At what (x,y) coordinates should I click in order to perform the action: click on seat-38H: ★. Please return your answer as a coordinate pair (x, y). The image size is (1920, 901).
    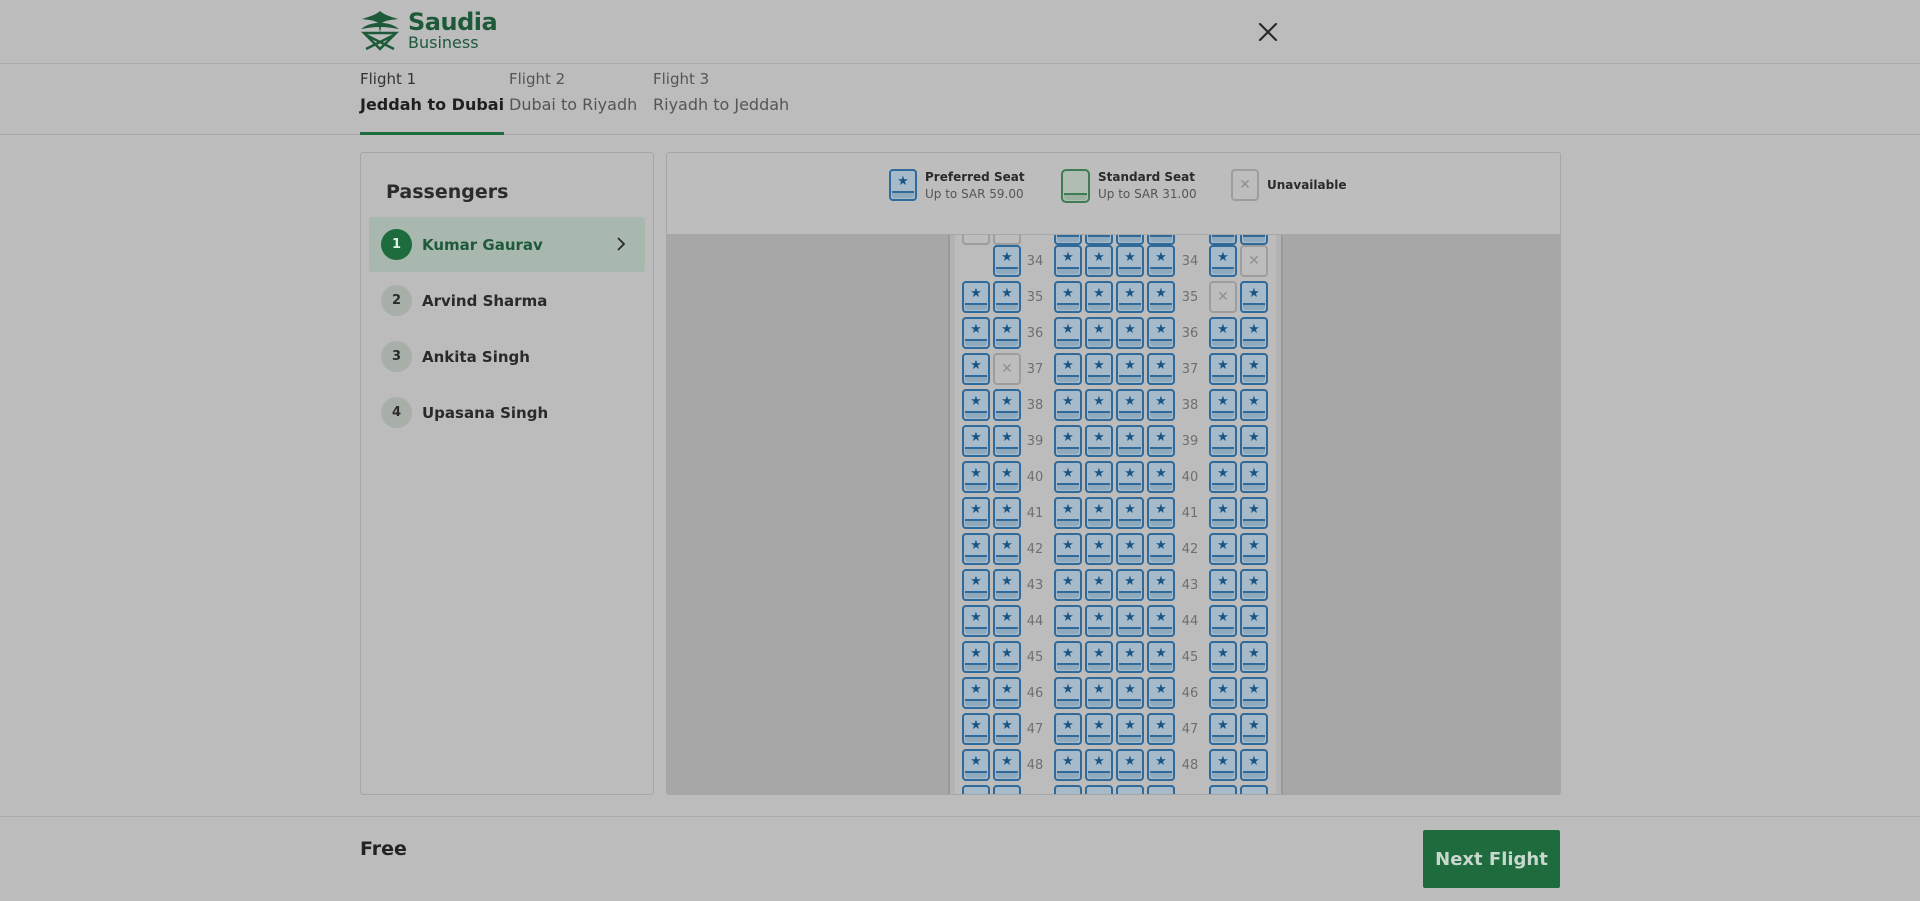
    Looking at the image, I should click on (1254, 405).